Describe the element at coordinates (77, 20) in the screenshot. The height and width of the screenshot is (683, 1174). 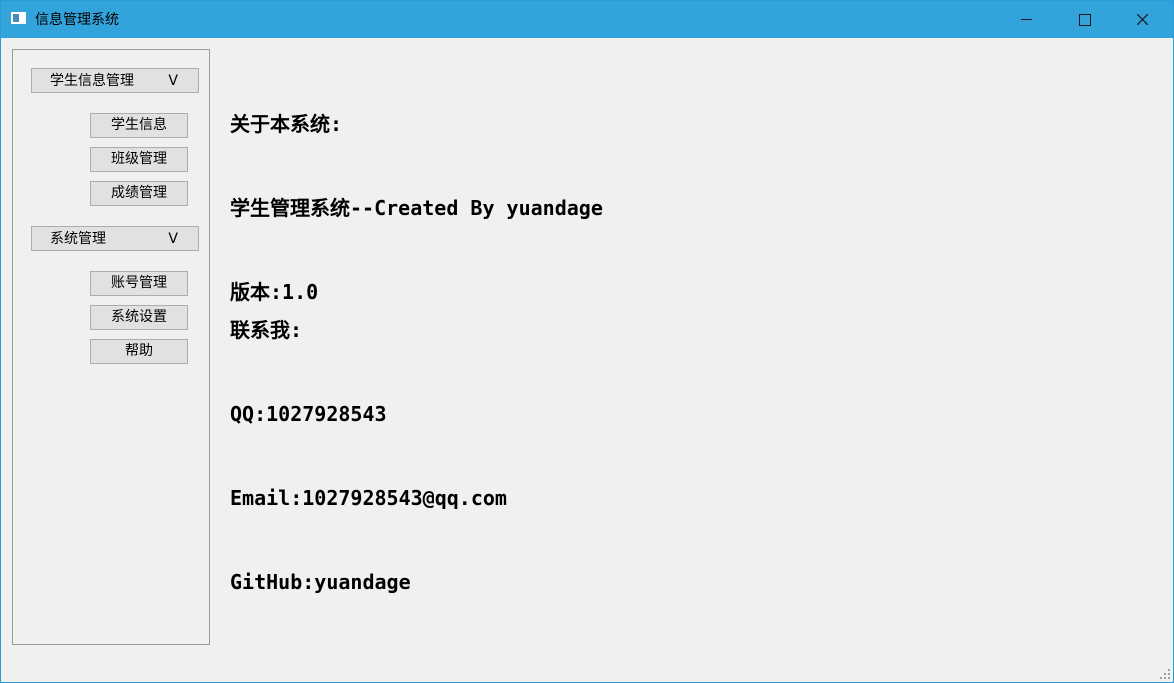
I see `window-title: 信息管理系统` at that location.